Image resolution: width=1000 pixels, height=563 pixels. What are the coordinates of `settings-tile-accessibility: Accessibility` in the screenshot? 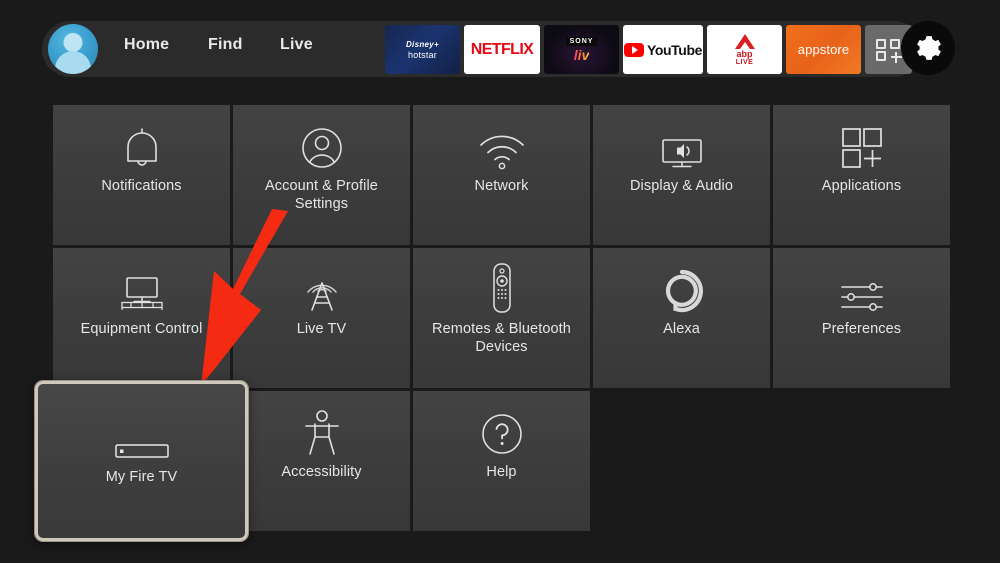 It's located at (321, 461).